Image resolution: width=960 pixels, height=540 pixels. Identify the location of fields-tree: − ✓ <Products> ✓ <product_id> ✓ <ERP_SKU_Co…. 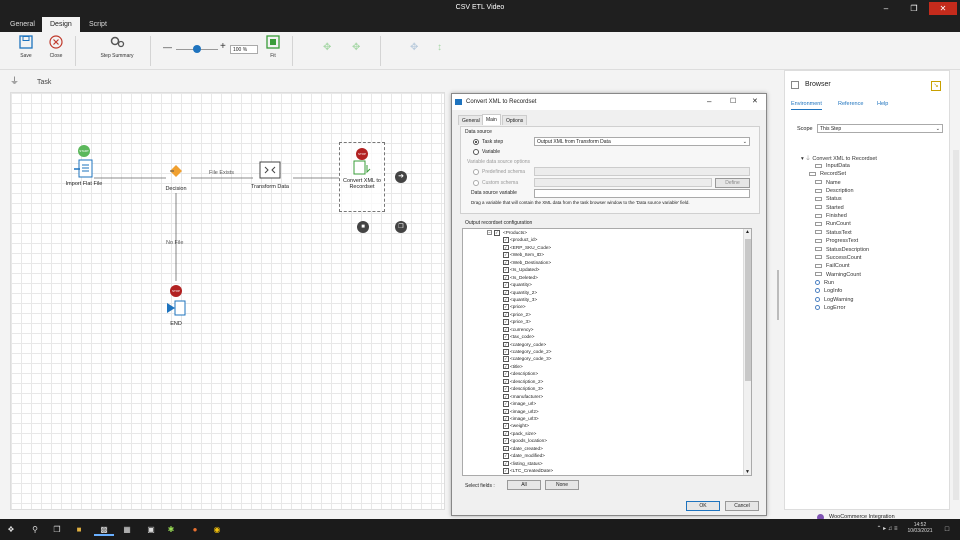
(607, 352).